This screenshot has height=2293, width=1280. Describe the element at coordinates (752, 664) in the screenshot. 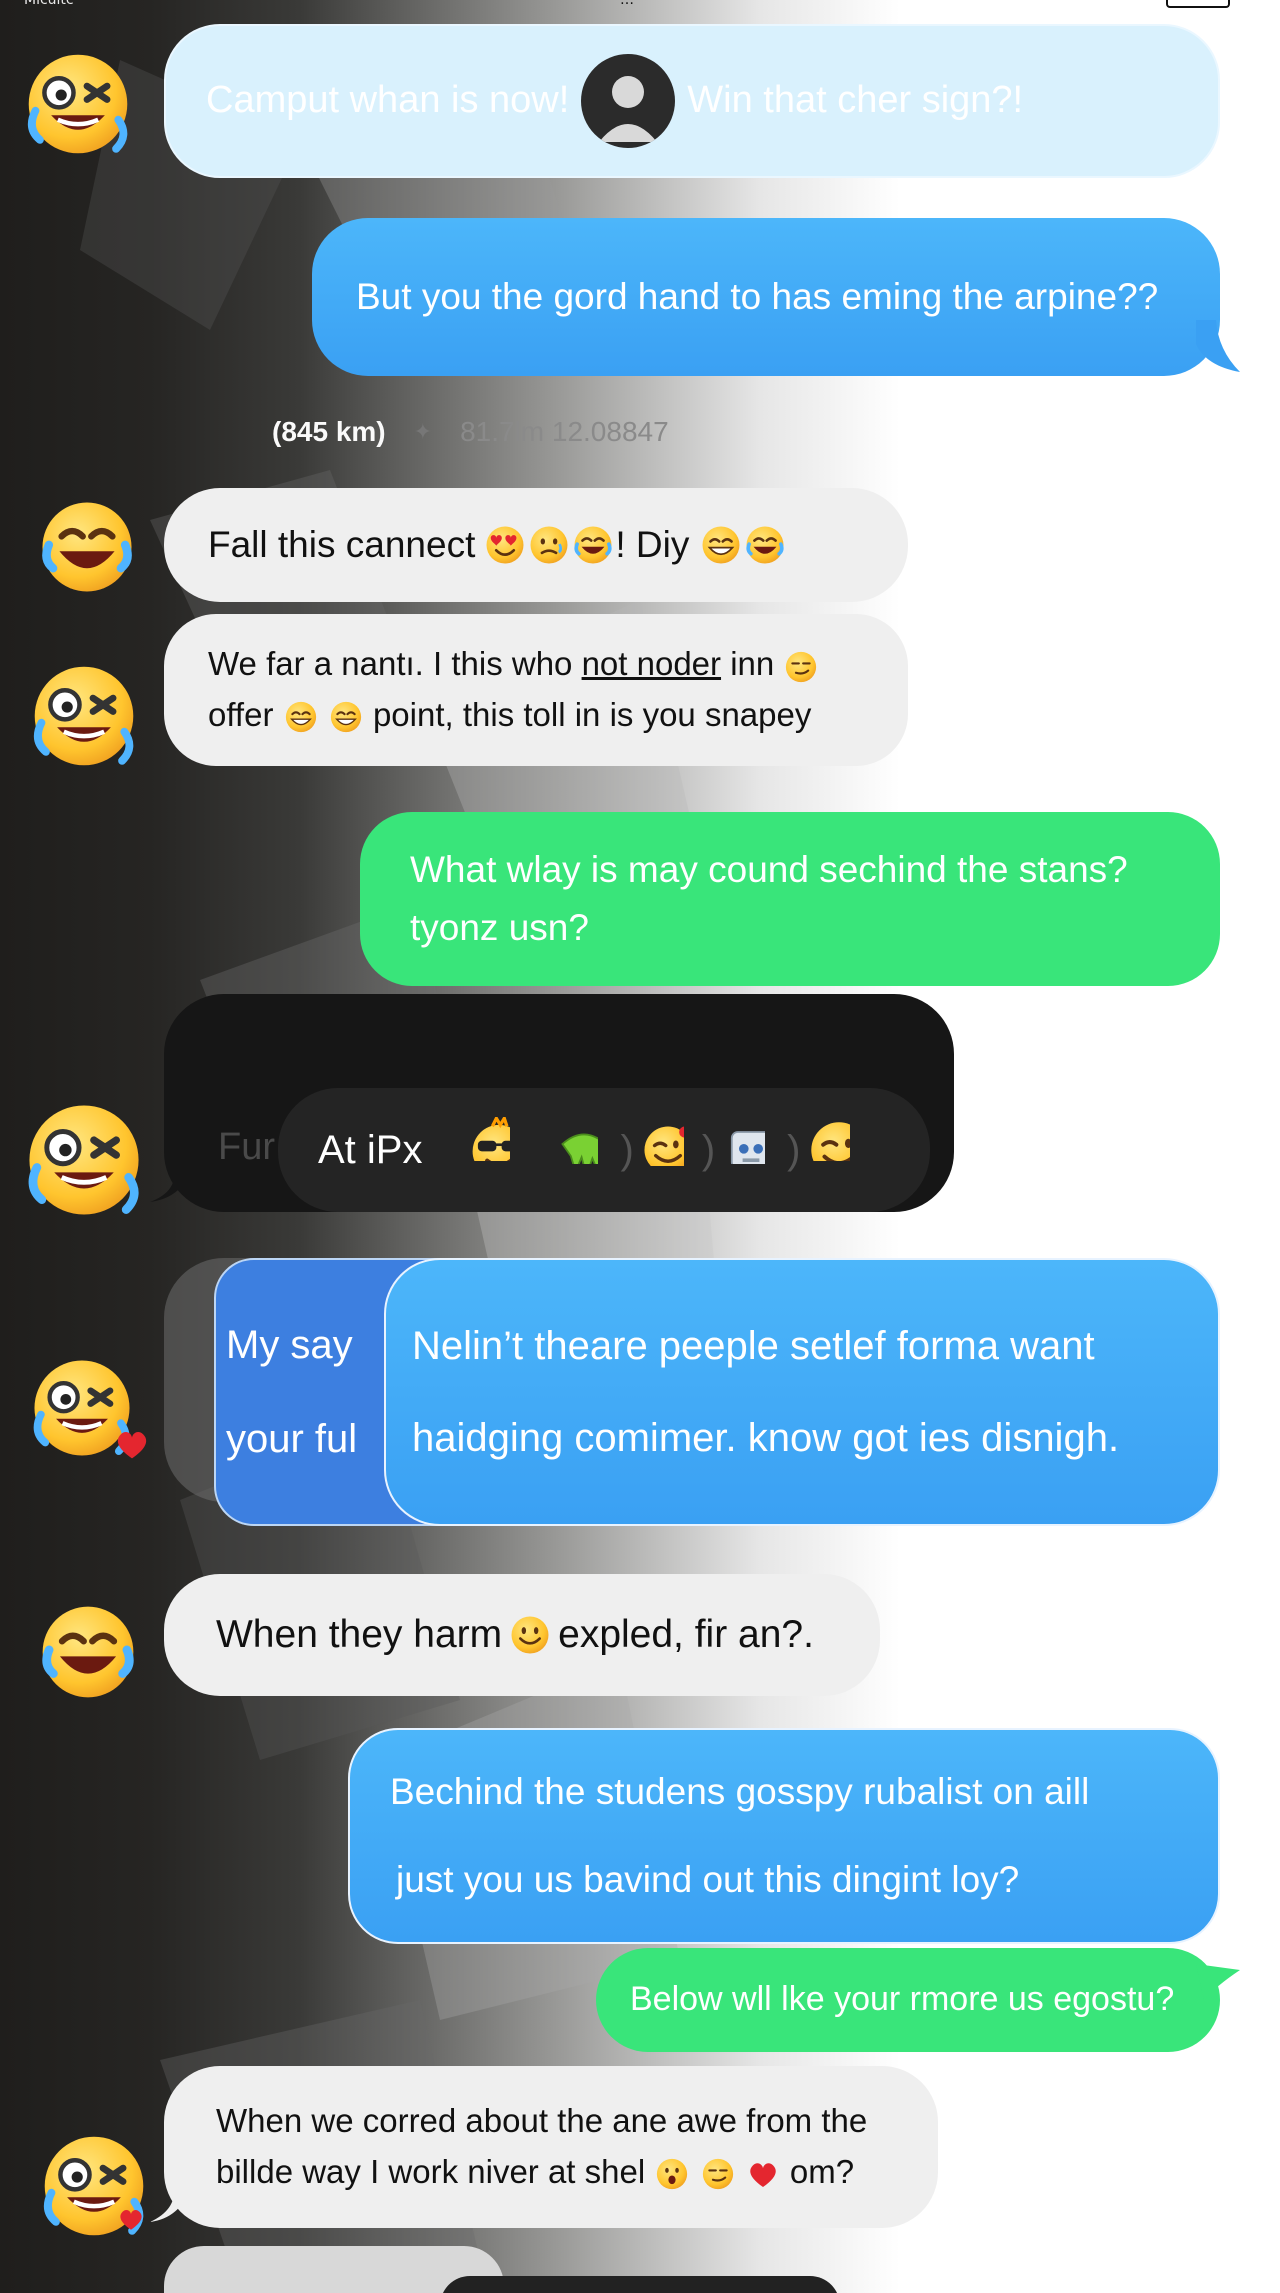

I see `message-text: inn` at that location.